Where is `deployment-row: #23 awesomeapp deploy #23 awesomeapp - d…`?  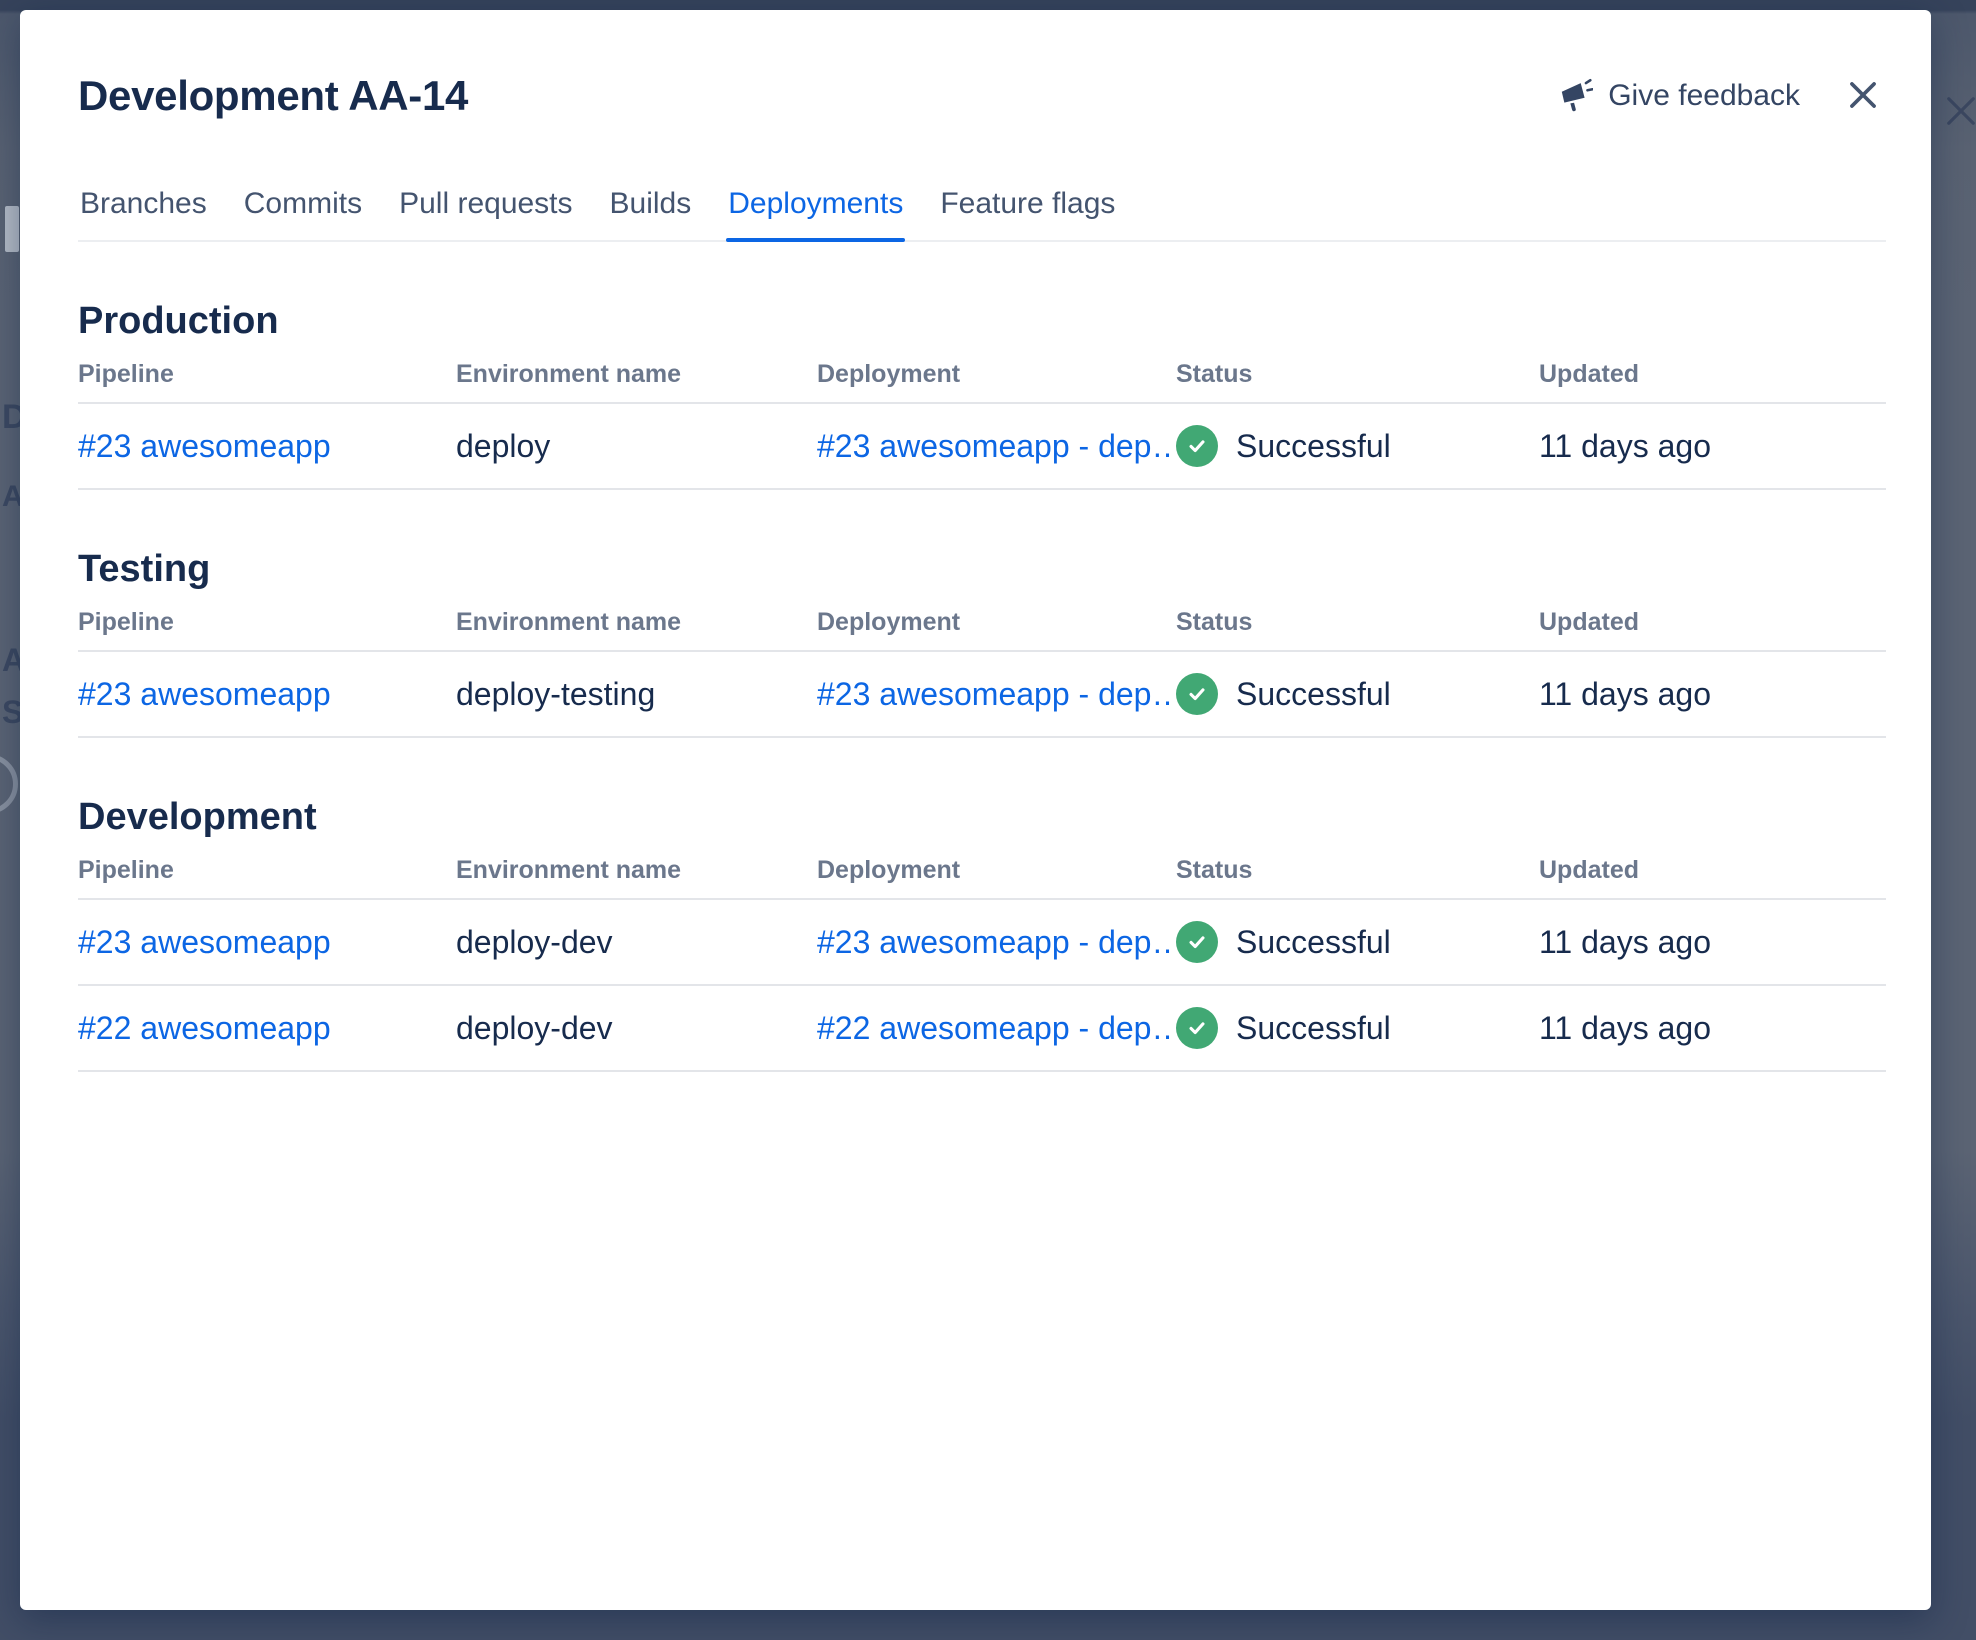
deployment-row: #23 awesomeapp deploy #23 awesomeapp - d… is located at coordinates (982, 447).